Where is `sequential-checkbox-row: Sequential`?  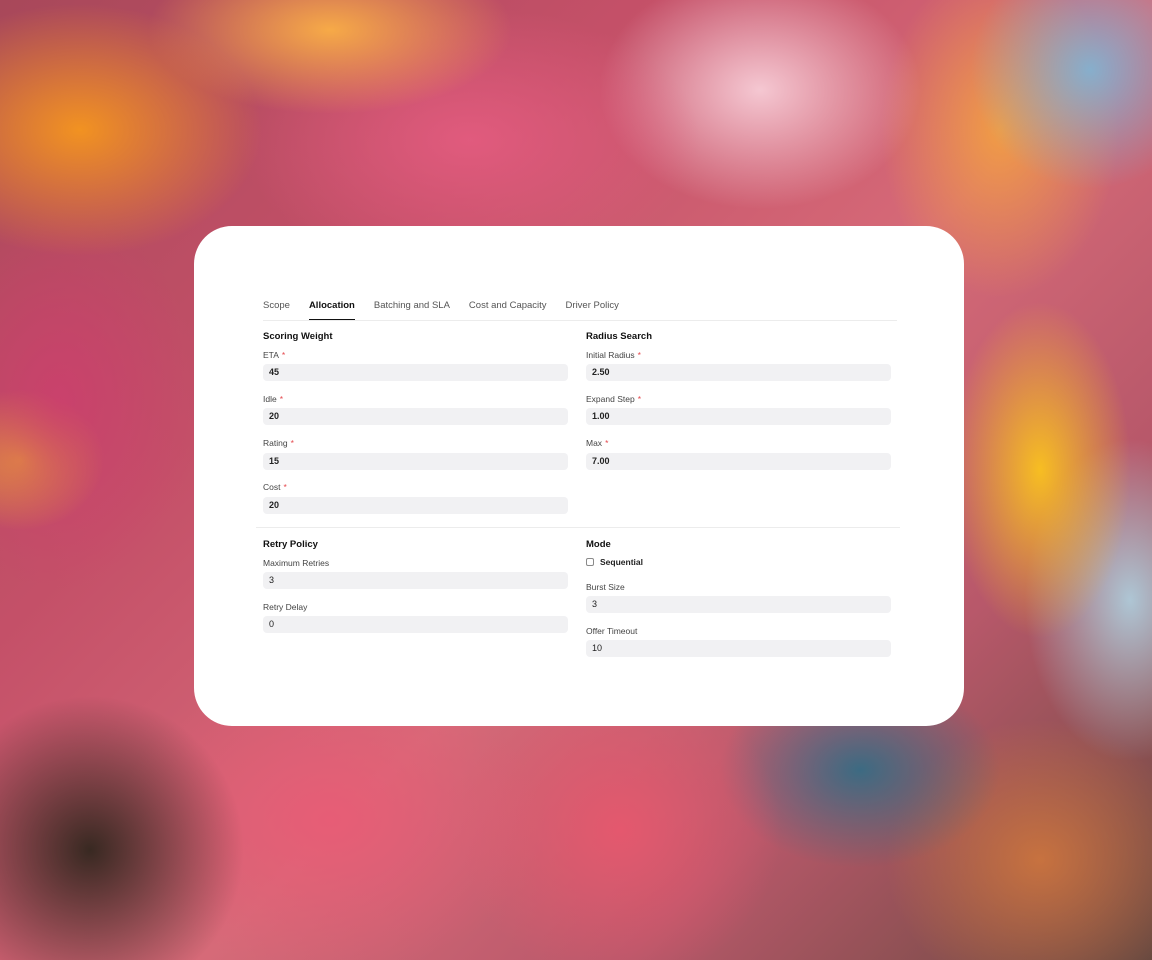 sequential-checkbox-row: Sequential is located at coordinates (614, 562).